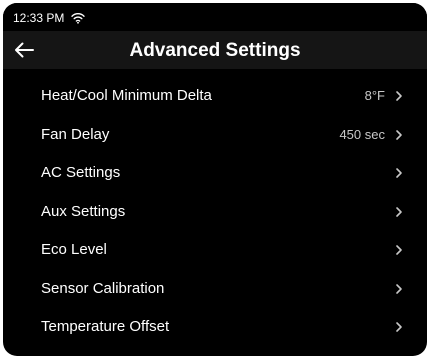 This screenshot has height=359, width=430. I want to click on setting-label: Eco Level, so click(74, 250).